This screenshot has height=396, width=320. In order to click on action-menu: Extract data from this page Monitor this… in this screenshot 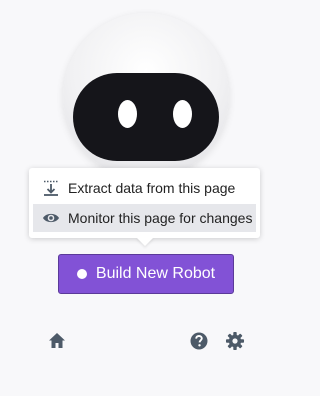, I will do `click(144, 203)`.